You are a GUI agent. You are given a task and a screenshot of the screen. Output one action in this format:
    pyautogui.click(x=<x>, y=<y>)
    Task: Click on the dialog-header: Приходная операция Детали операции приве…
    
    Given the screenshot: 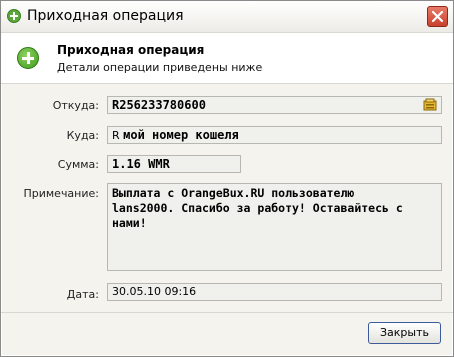 What is the action you would take?
    pyautogui.click(x=227, y=58)
    